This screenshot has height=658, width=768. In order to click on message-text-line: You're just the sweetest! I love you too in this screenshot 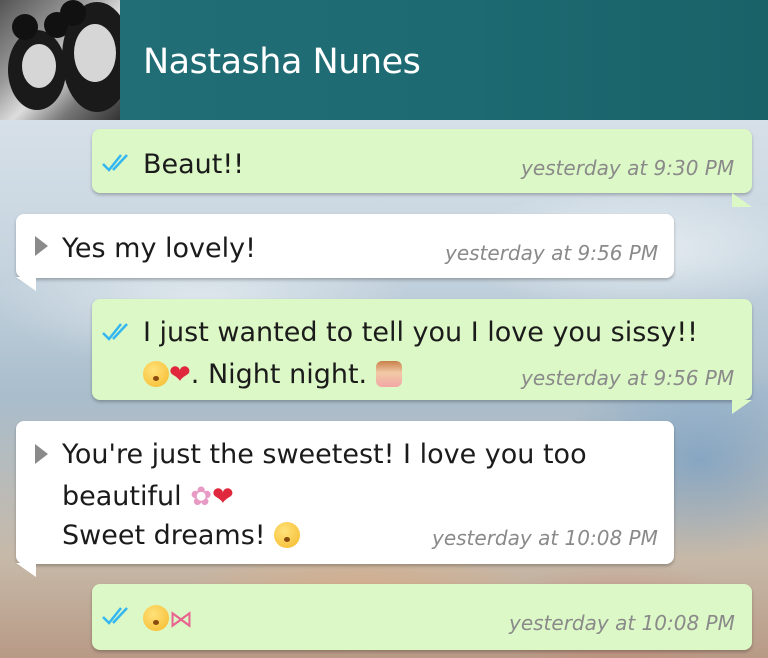, I will do `click(324, 454)`.